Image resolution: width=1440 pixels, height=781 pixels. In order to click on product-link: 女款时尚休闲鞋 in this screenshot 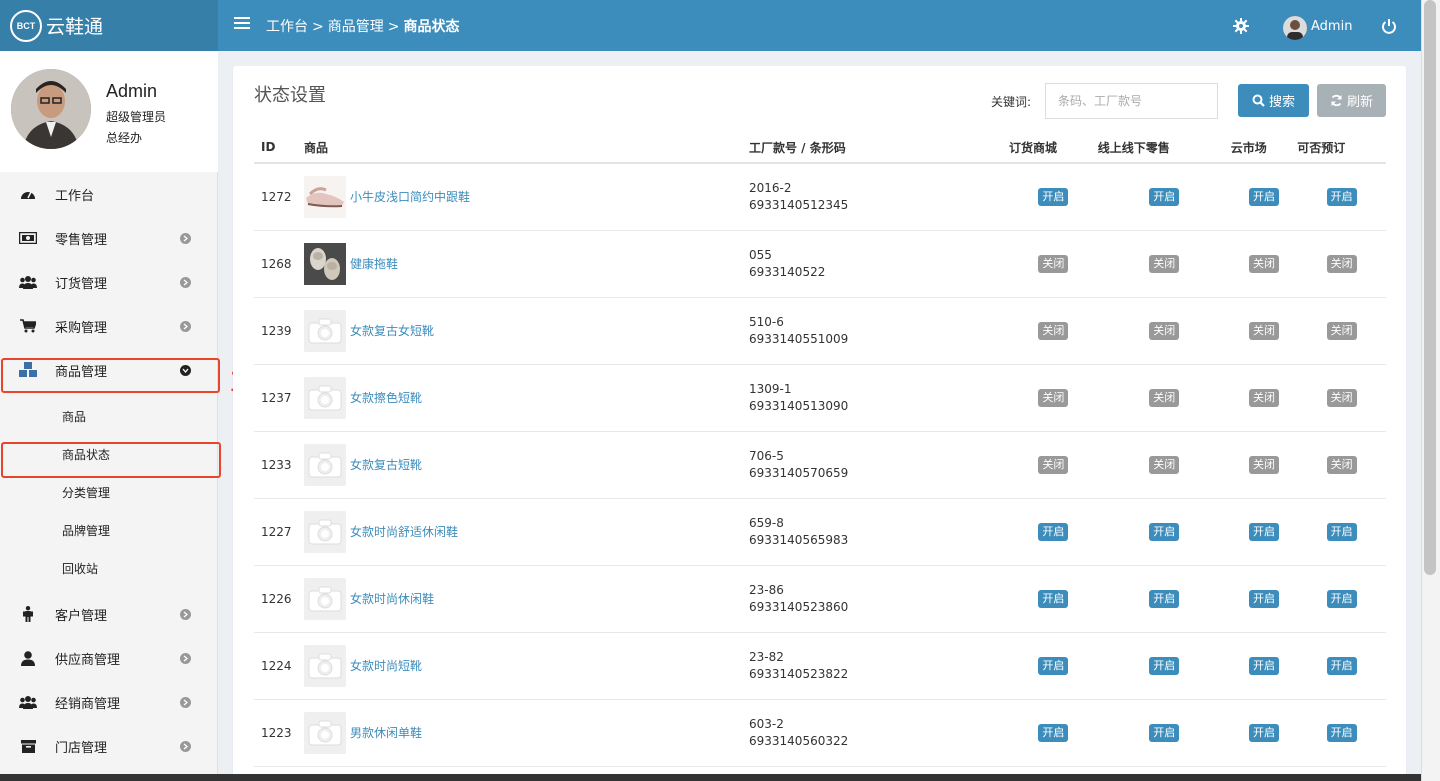, I will do `click(392, 598)`.